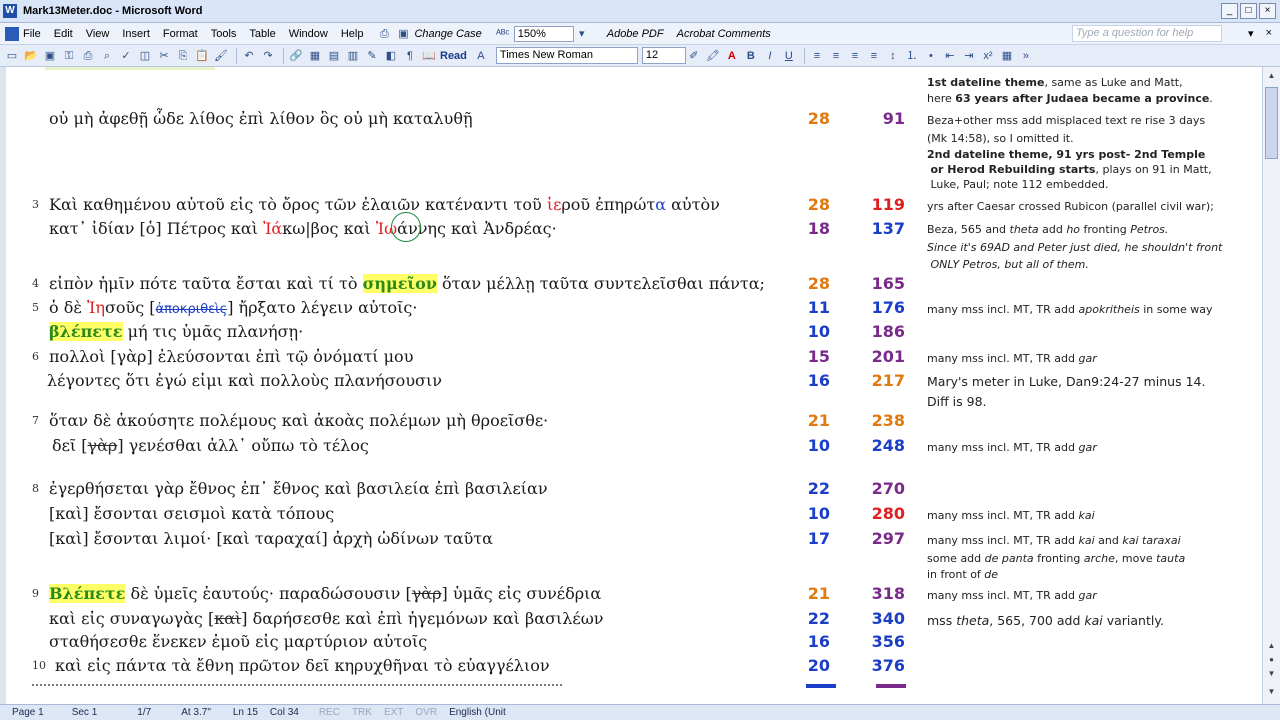 Image resolution: width=1280 pixels, height=720 pixels. I want to click on menu-file: File, so click(32, 34).